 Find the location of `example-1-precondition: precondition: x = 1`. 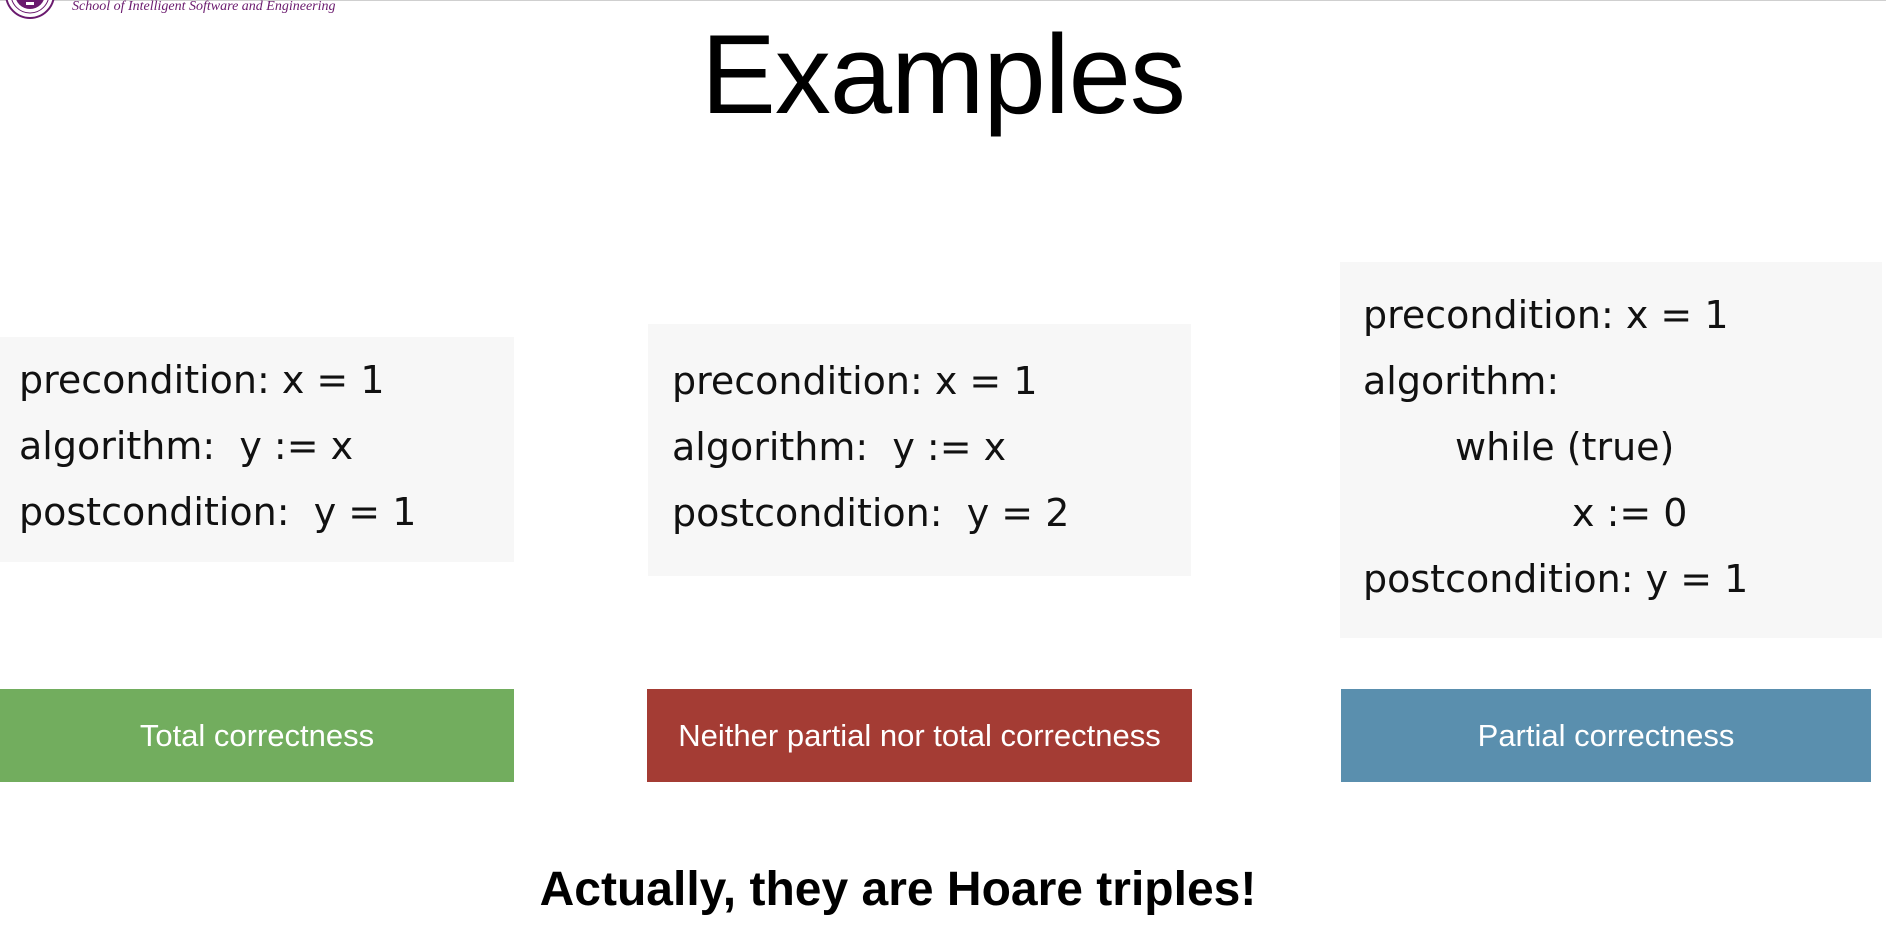

example-1-precondition: precondition: x = 1 is located at coordinates (202, 380).